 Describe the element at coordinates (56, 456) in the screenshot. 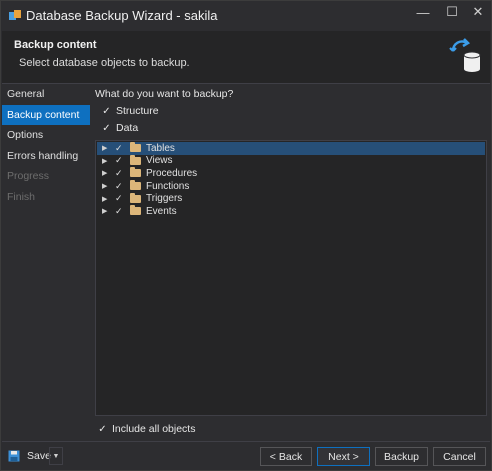

I see `save-dropdown-chevron-down-icon: ▼` at that location.